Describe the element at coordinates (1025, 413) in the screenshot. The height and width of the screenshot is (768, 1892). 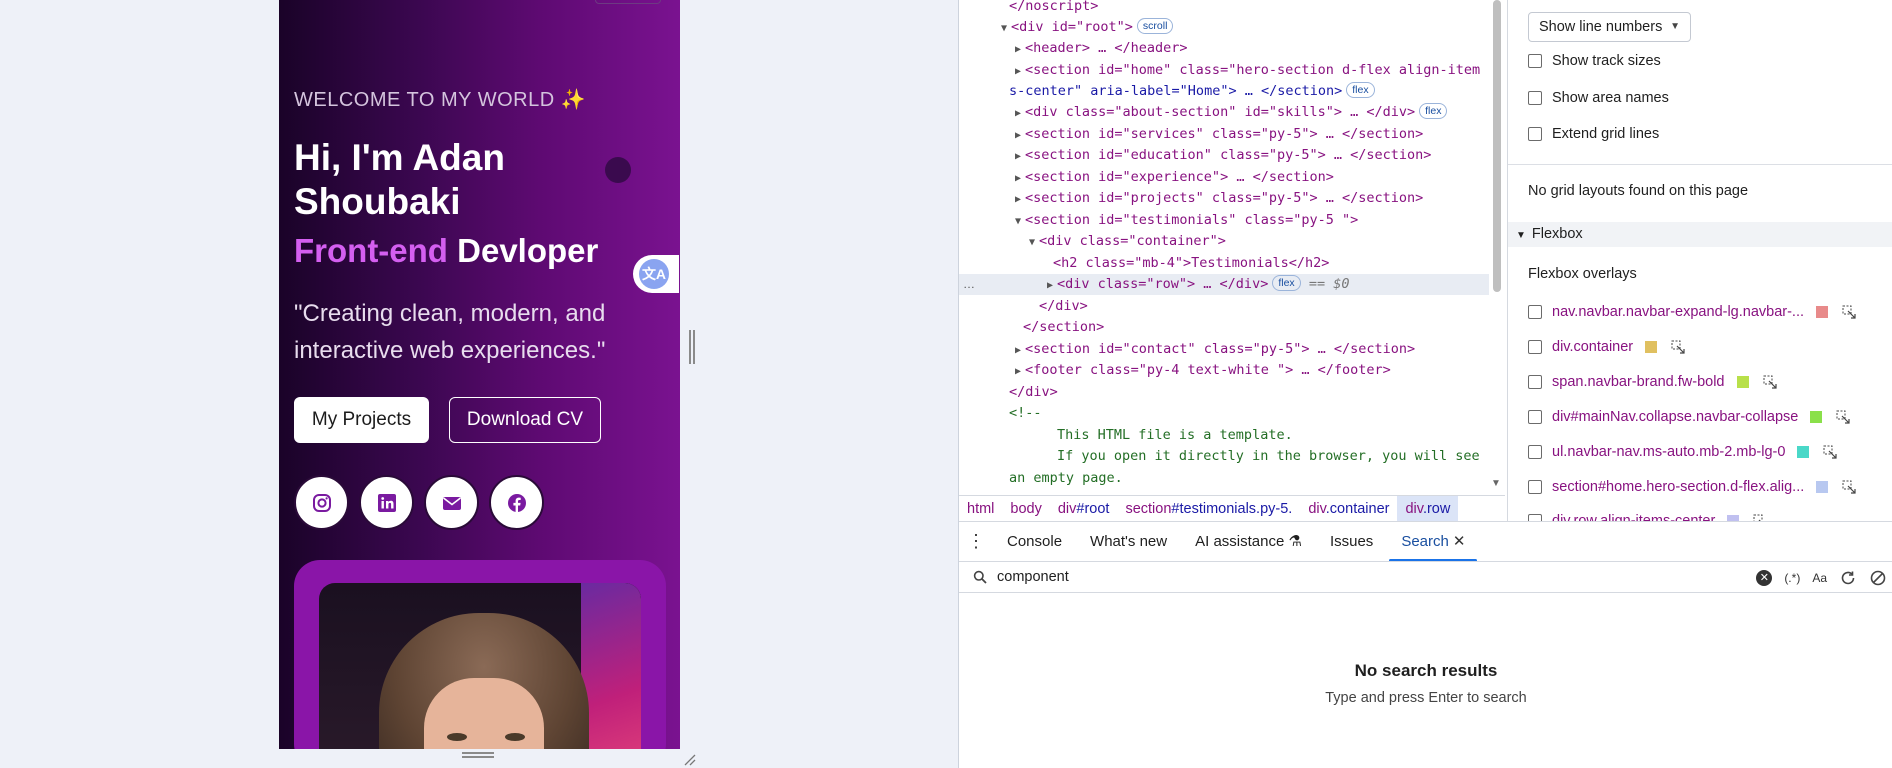
I see `tree-line-comment-open: <!--` at that location.